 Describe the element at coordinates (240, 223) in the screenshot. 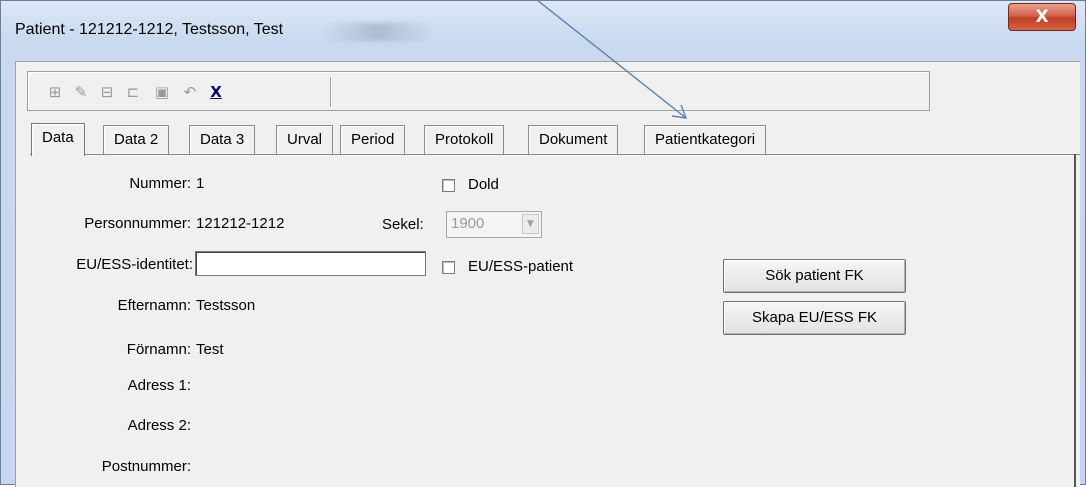

I see `personnummer-value: 121212-1212` at that location.